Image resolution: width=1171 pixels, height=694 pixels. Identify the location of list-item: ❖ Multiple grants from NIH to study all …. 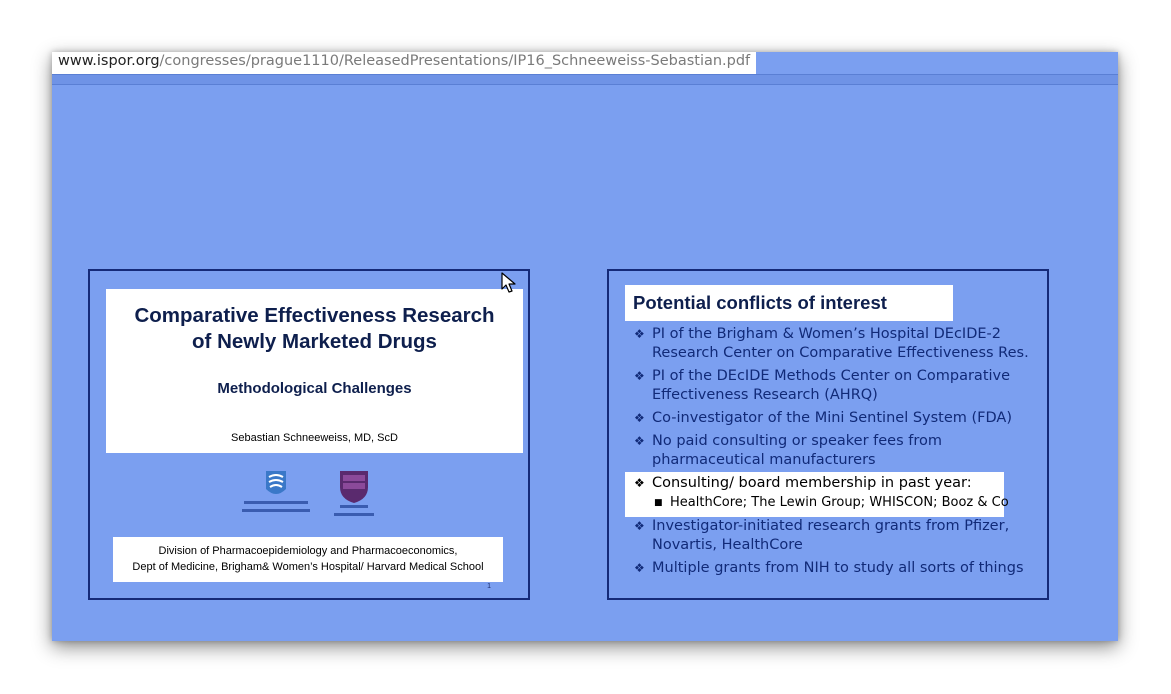
(829, 568).